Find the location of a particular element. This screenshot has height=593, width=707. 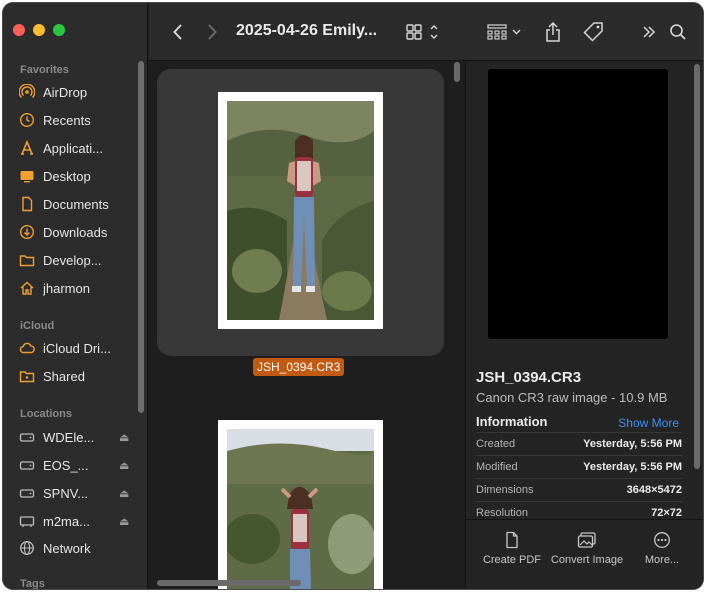

info-row-created: Created Yesterday, 5:56 PM is located at coordinates (579, 443).